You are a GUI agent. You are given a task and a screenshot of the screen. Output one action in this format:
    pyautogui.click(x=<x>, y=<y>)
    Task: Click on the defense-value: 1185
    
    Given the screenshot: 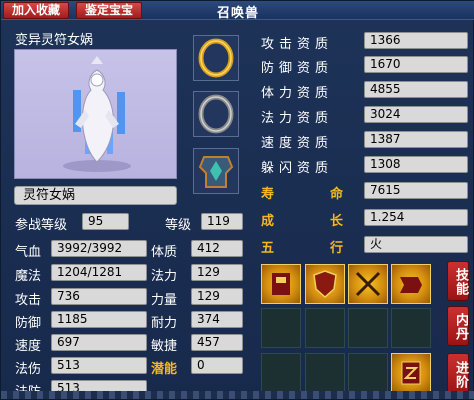 What is the action you would take?
    pyautogui.click(x=99, y=319)
    